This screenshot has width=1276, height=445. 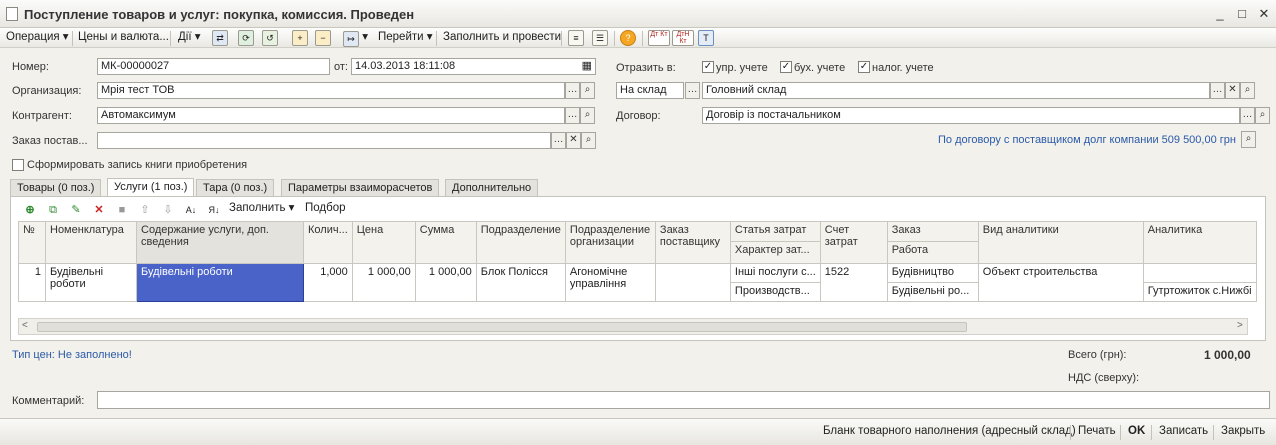 I want to click on delete-mark-icon: −, so click(x=323, y=38).